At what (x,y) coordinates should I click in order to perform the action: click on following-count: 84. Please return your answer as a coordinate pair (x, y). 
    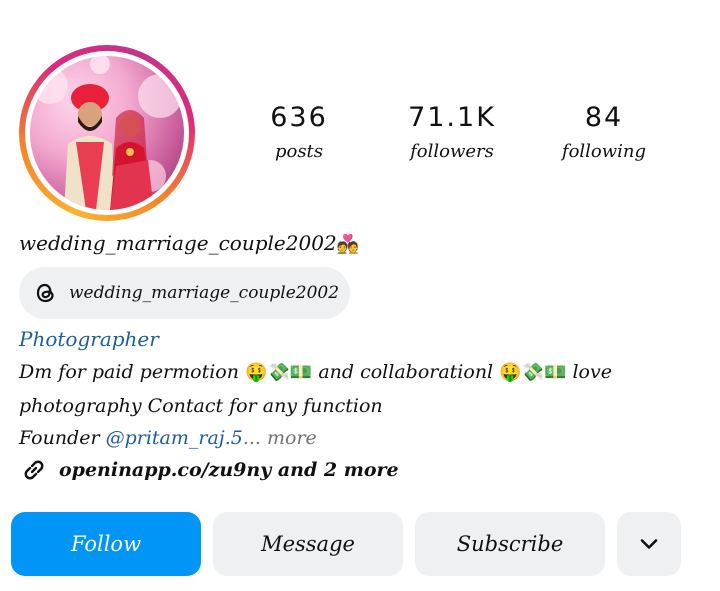
    Looking at the image, I should click on (604, 117).